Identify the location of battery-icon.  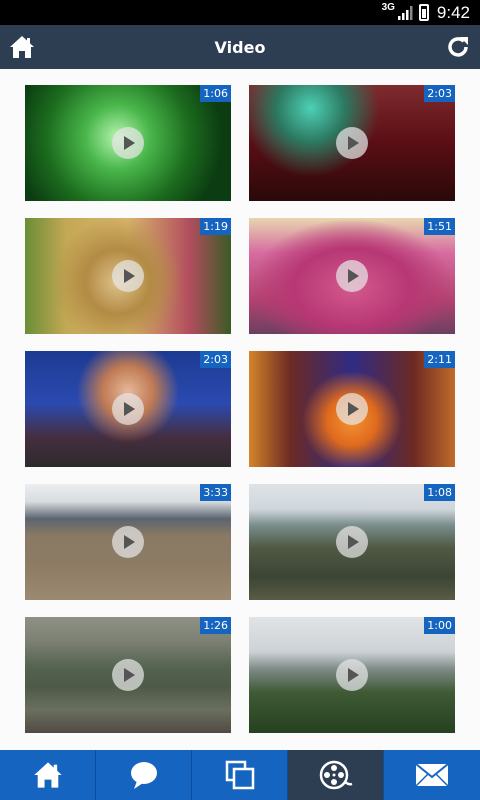
(423, 12).